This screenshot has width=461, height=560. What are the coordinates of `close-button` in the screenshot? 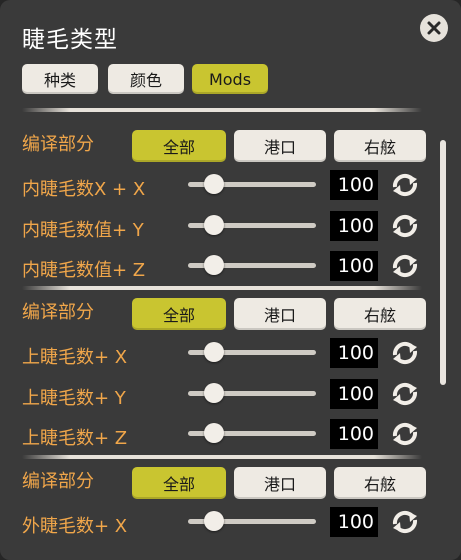 It's located at (434, 28).